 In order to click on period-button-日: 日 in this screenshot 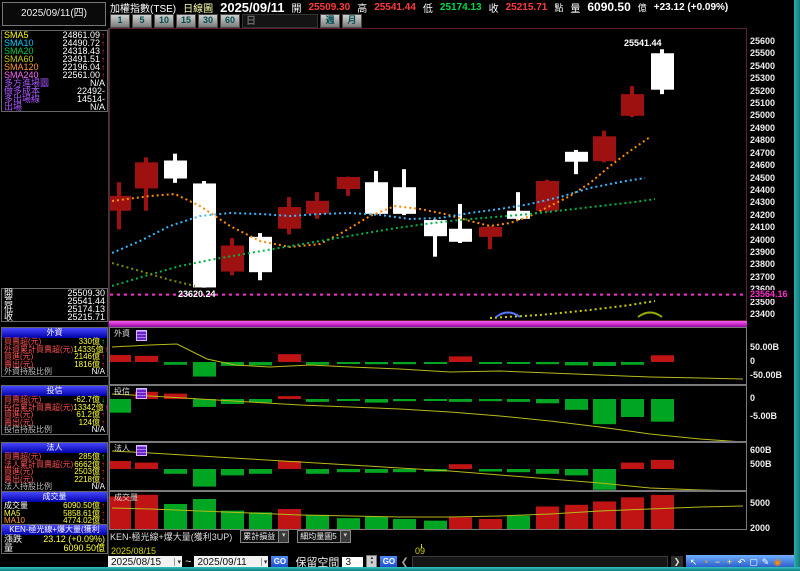, I will do `click(280, 21)`.